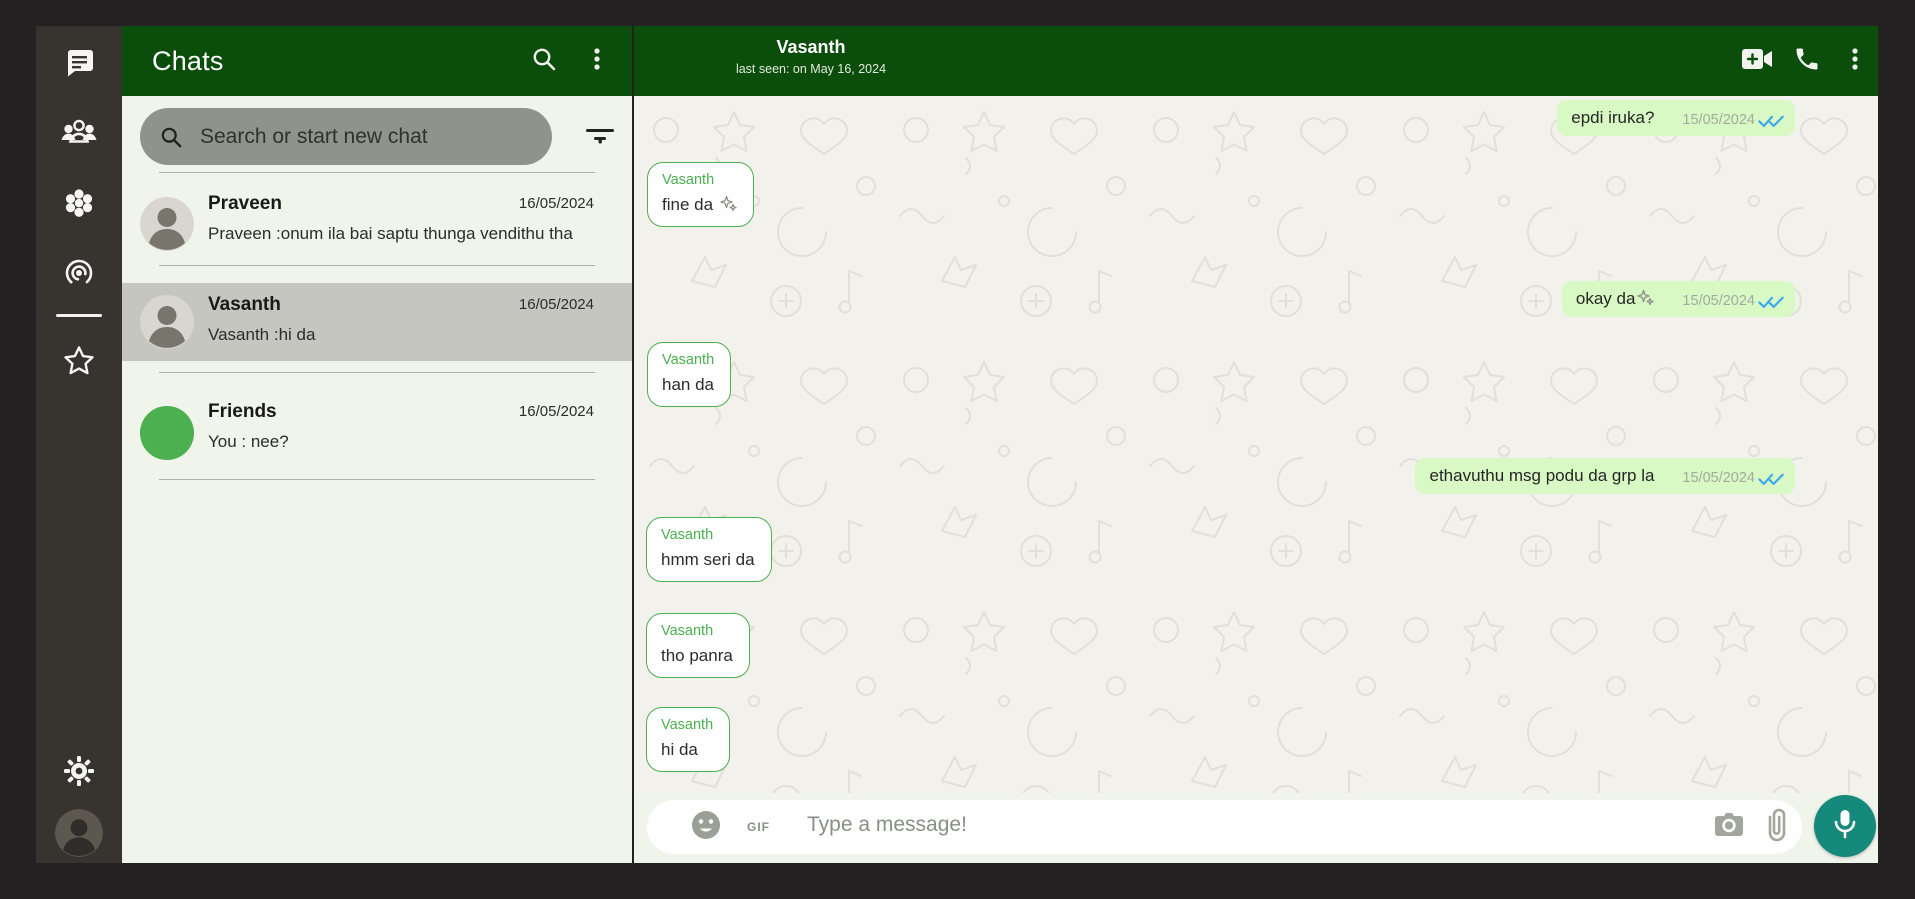 The width and height of the screenshot is (1915, 899). I want to click on page-title: Chats, so click(188, 60).